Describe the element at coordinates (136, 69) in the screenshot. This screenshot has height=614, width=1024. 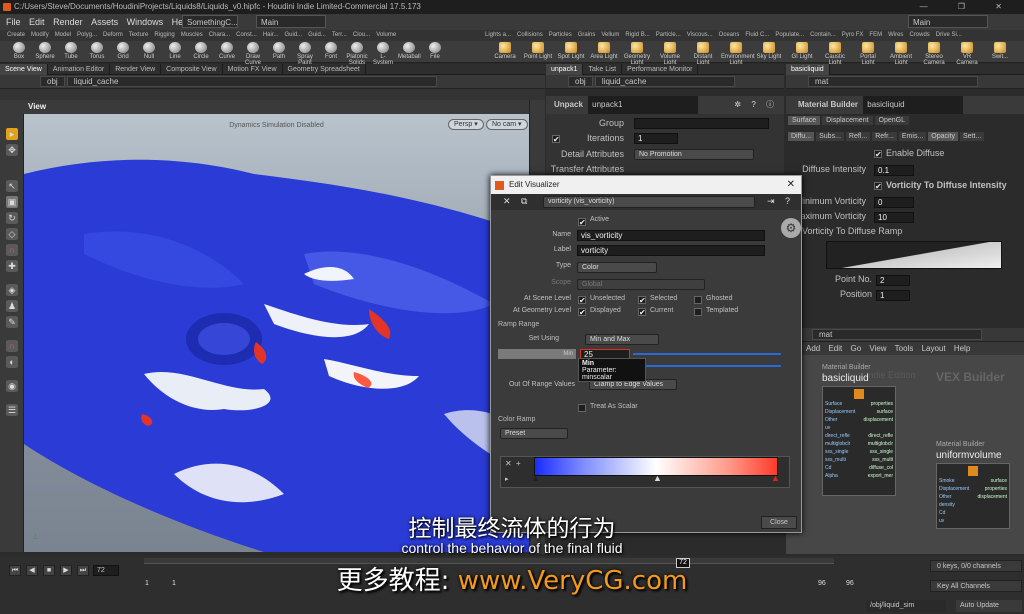
I see `scene-view-tab: Render View` at that location.